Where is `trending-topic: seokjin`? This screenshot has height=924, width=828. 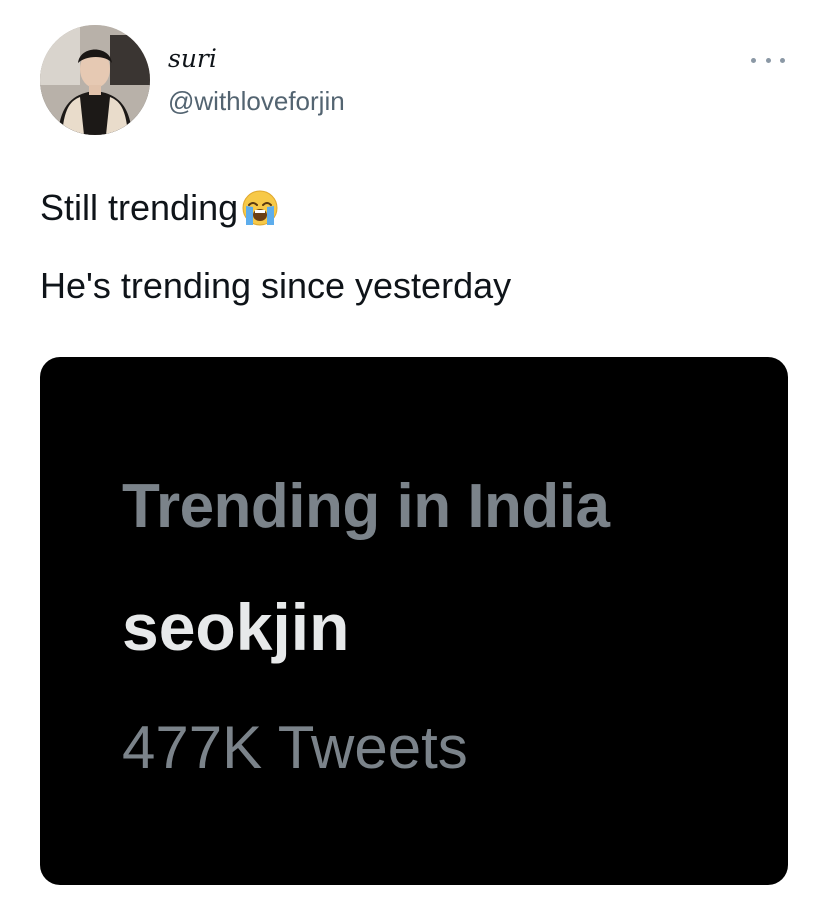 trending-topic: seokjin is located at coordinates (236, 627).